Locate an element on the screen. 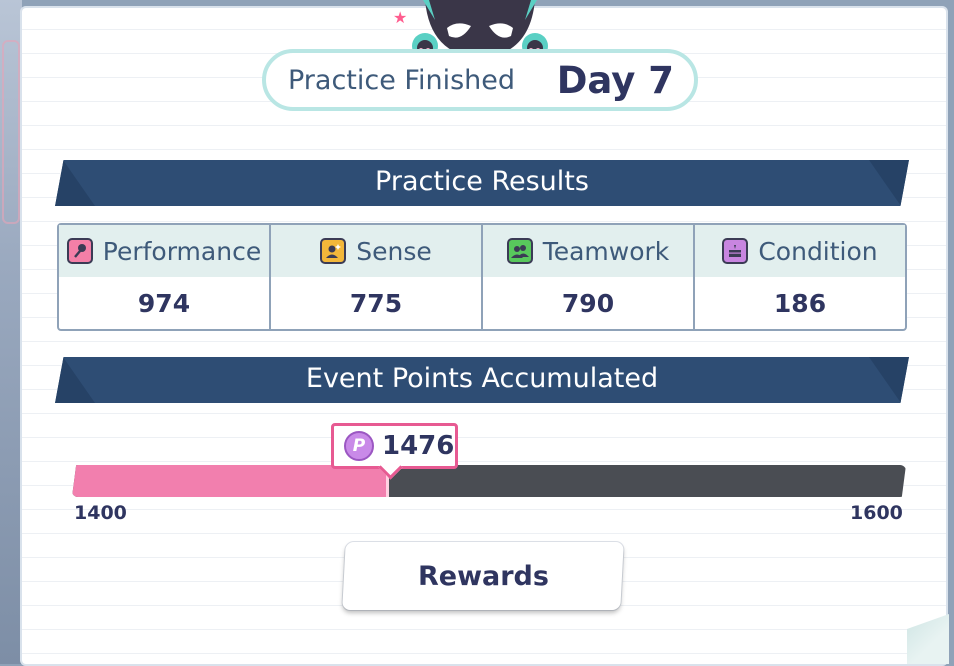 This screenshot has width=954, height=666. stat-value: 974 is located at coordinates (164, 303).